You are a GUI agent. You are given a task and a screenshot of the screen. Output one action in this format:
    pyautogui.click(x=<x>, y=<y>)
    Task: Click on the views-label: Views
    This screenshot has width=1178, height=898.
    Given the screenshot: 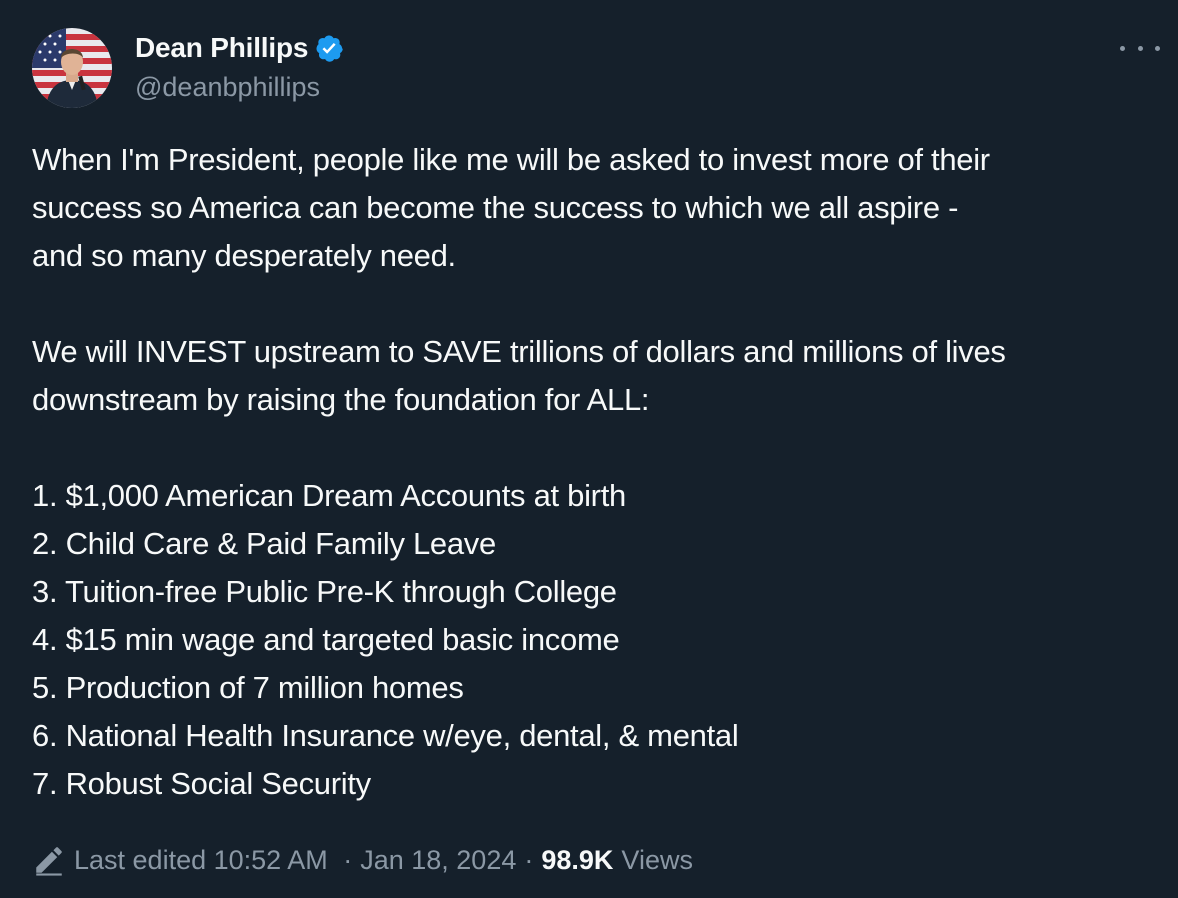 What is the action you would take?
    pyautogui.click(x=657, y=859)
    